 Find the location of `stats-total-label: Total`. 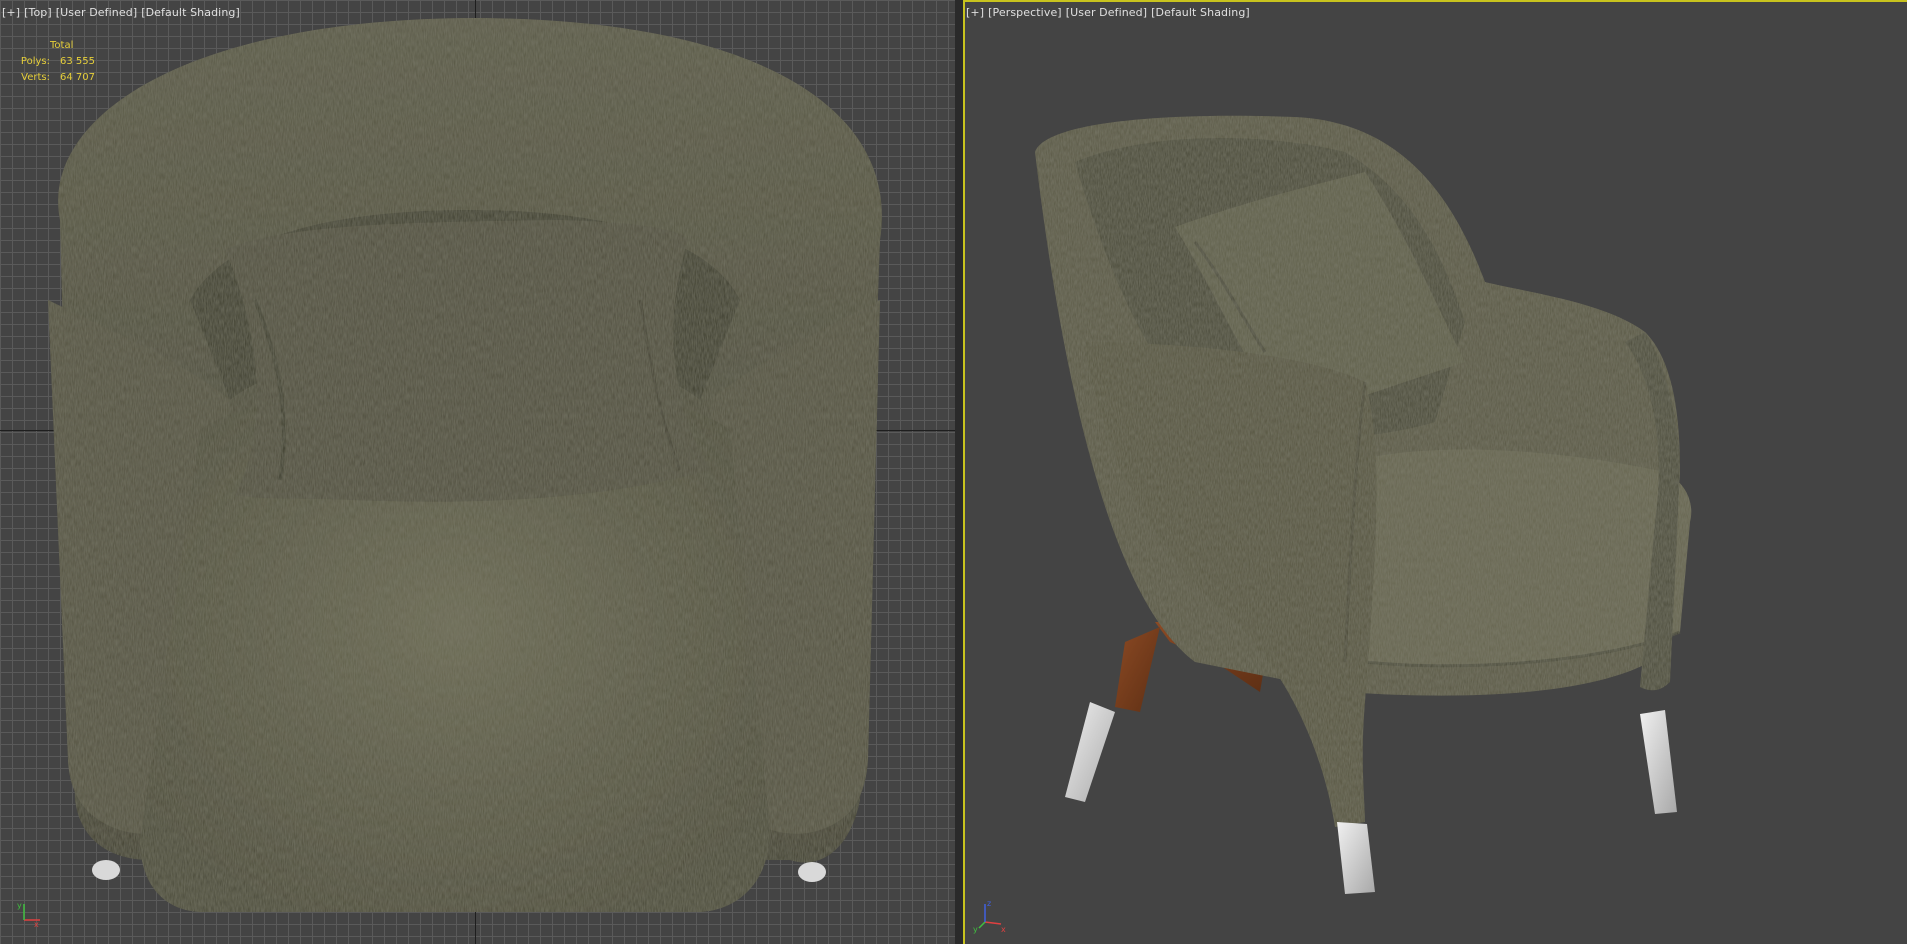

stats-total-label: Total is located at coordinates (62, 45).